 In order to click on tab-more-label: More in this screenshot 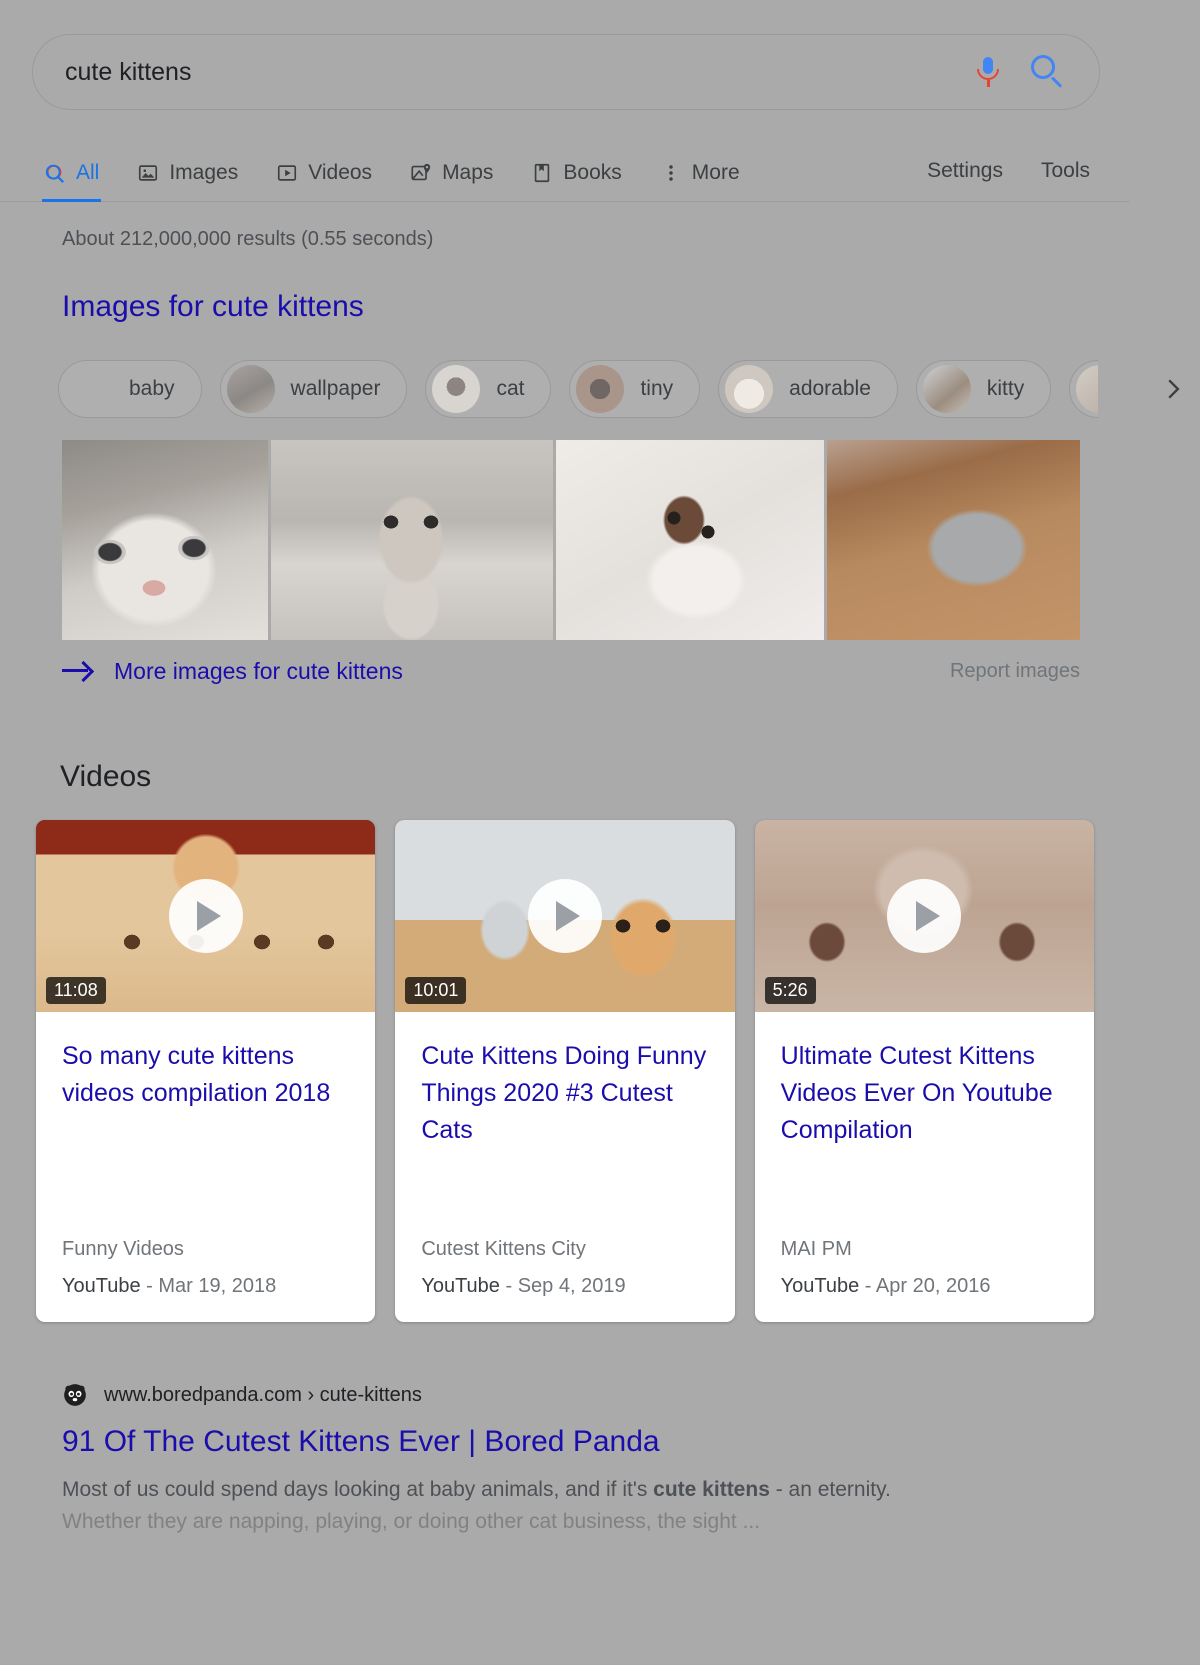, I will do `click(715, 172)`.